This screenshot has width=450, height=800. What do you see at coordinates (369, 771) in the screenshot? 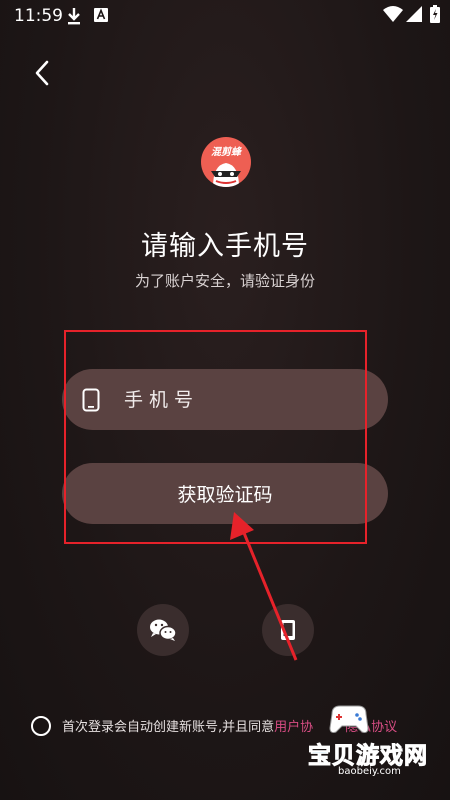
I see `watermark-url: baobeiy.com` at bounding box center [369, 771].